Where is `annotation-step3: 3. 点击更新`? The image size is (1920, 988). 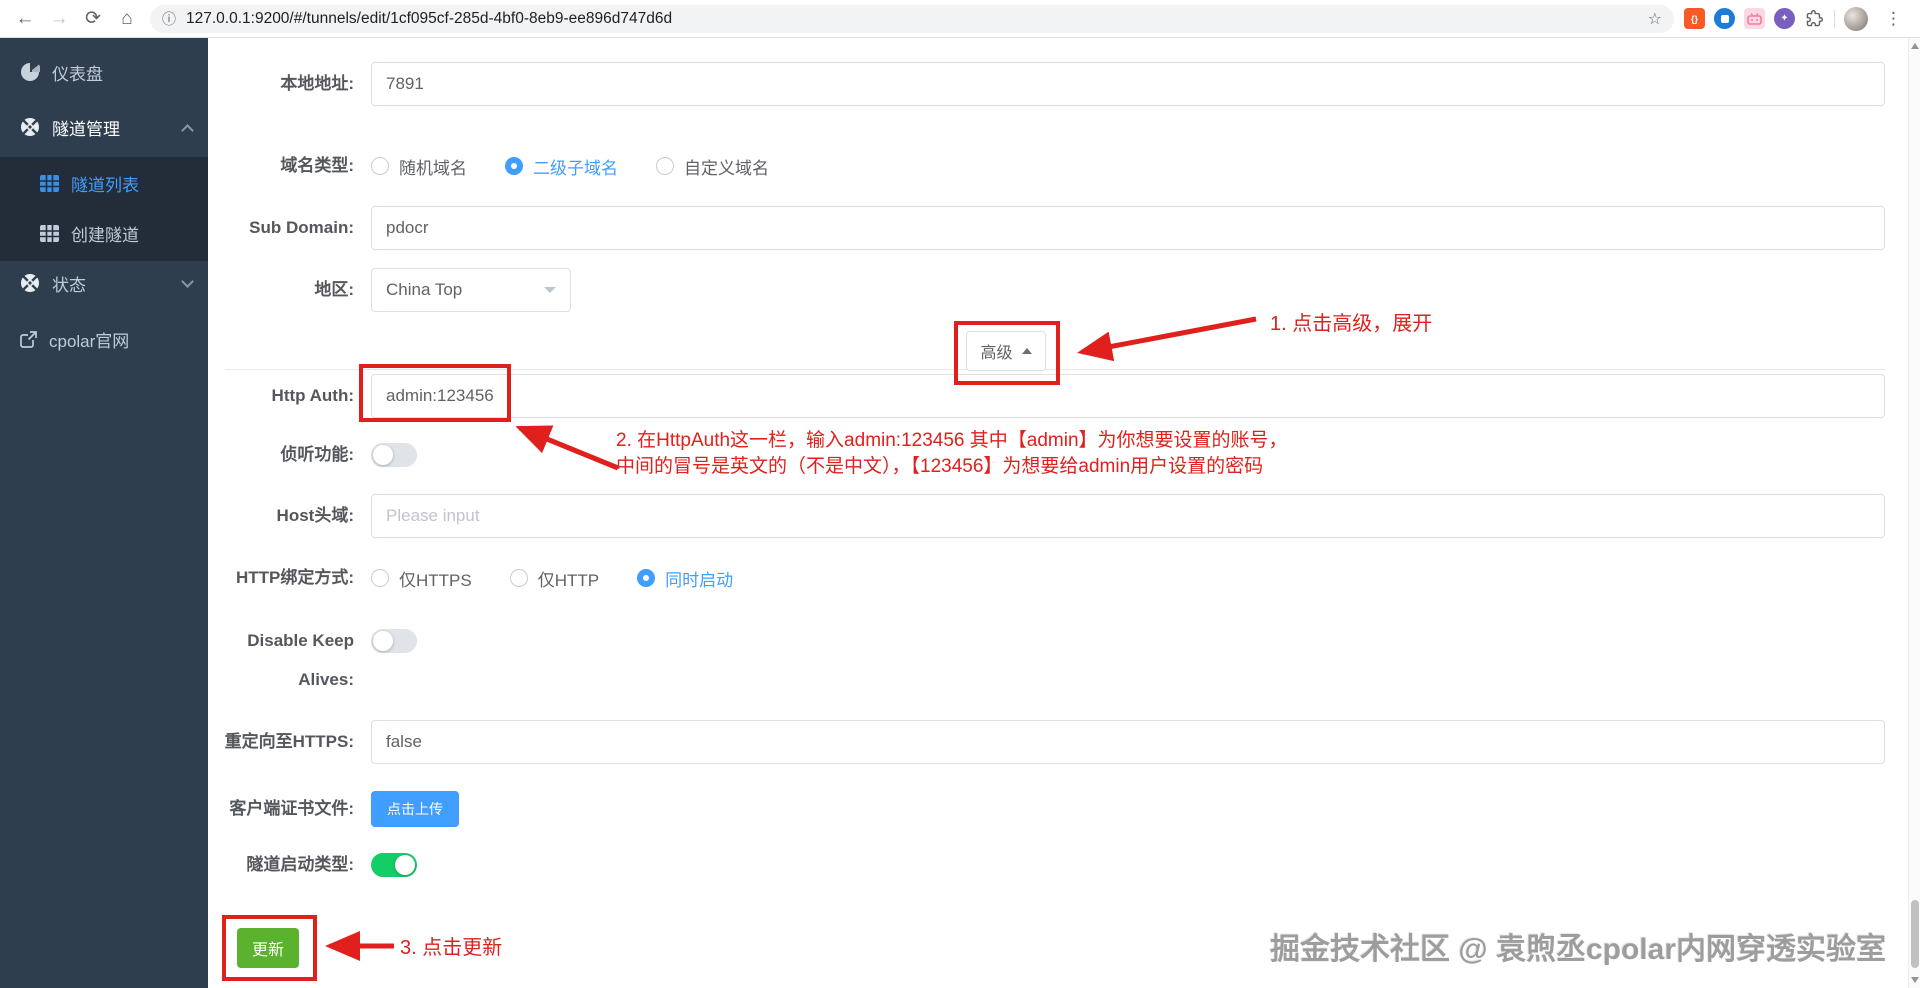
annotation-step3: 3. 点击更新 is located at coordinates (451, 948).